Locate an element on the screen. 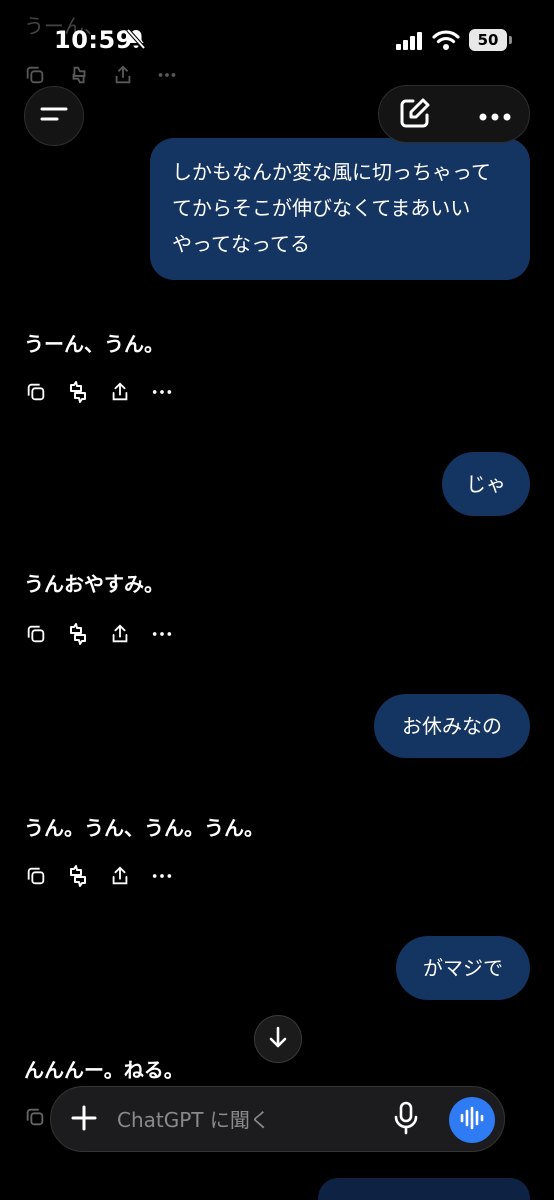  user-message: じゃ is located at coordinates (486, 484).